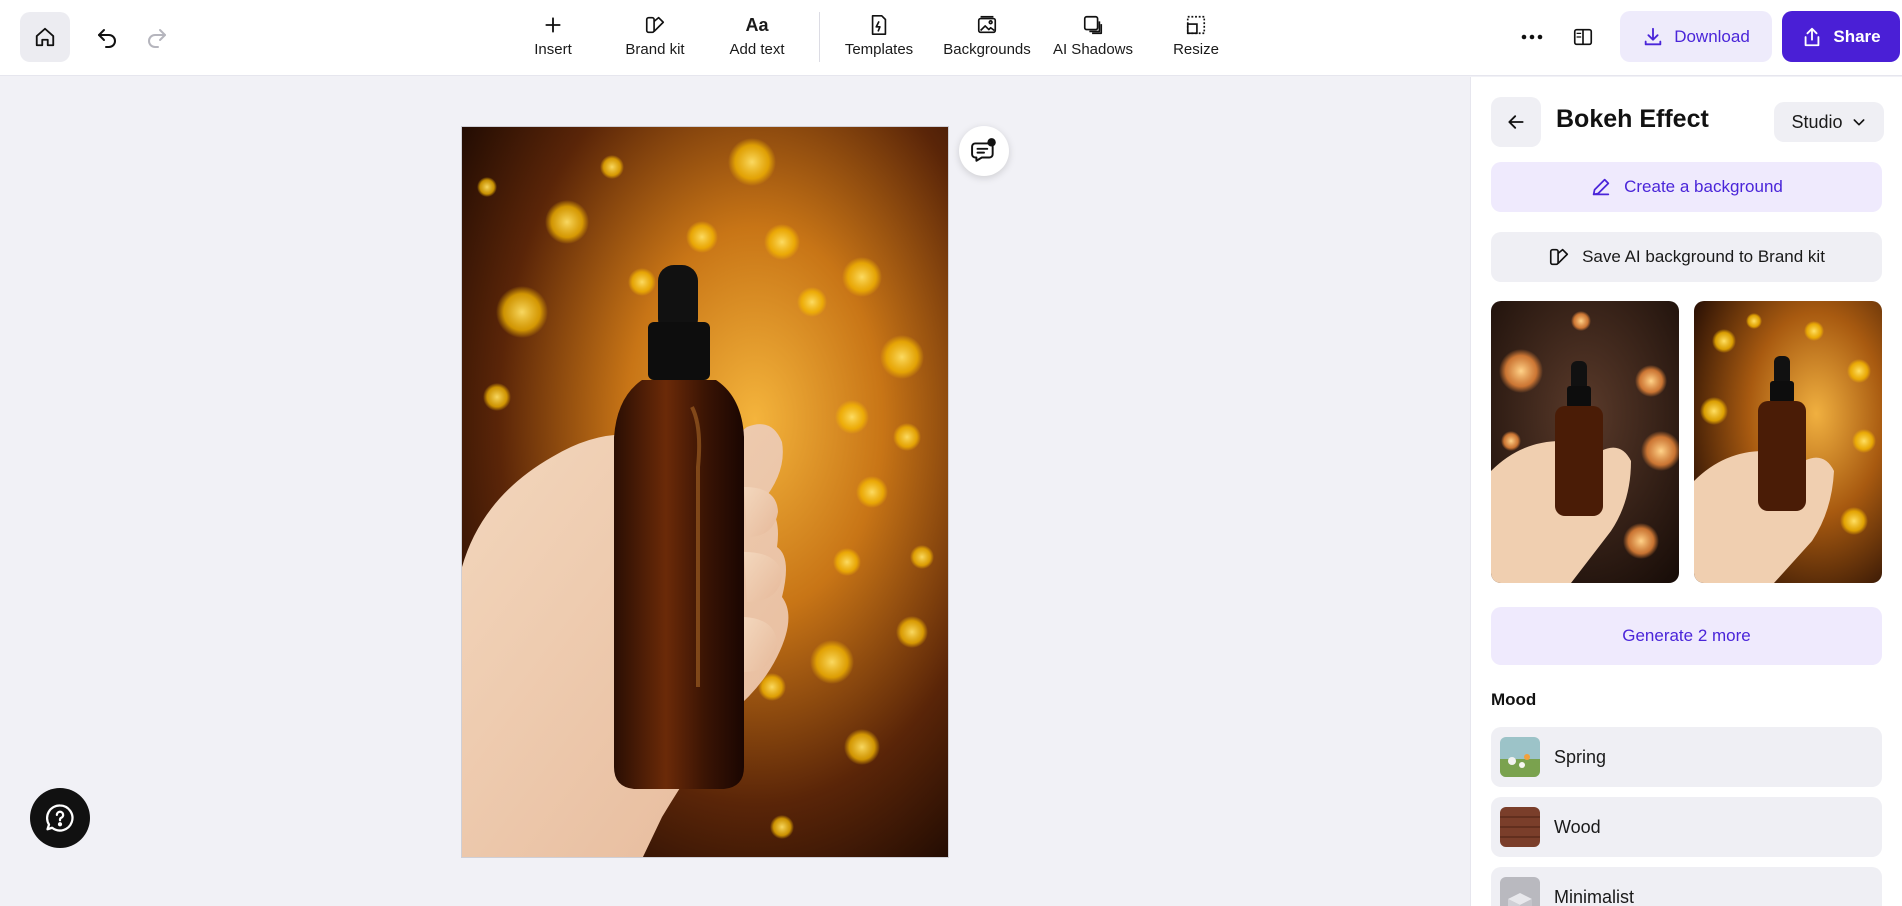 The width and height of the screenshot is (1902, 906). Describe the element at coordinates (1594, 896) in the screenshot. I see `mood-item-label: Minimalist` at that location.